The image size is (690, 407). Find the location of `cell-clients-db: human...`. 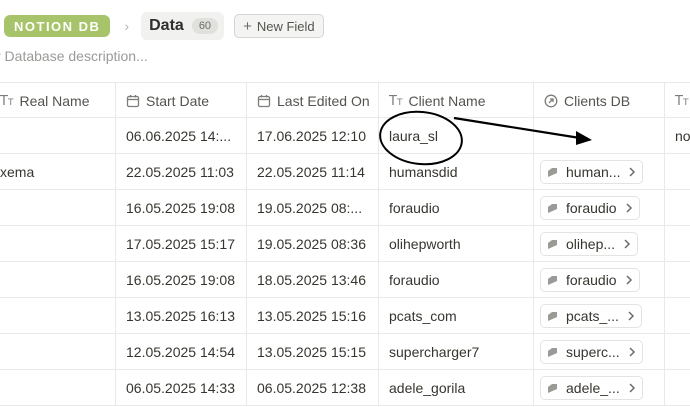

cell-clients-db: human... is located at coordinates (599, 172).